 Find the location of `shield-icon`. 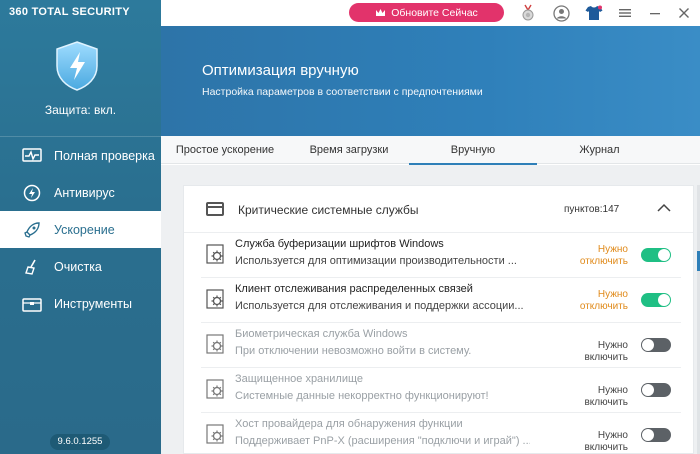

shield-icon is located at coordinates (77, 66).